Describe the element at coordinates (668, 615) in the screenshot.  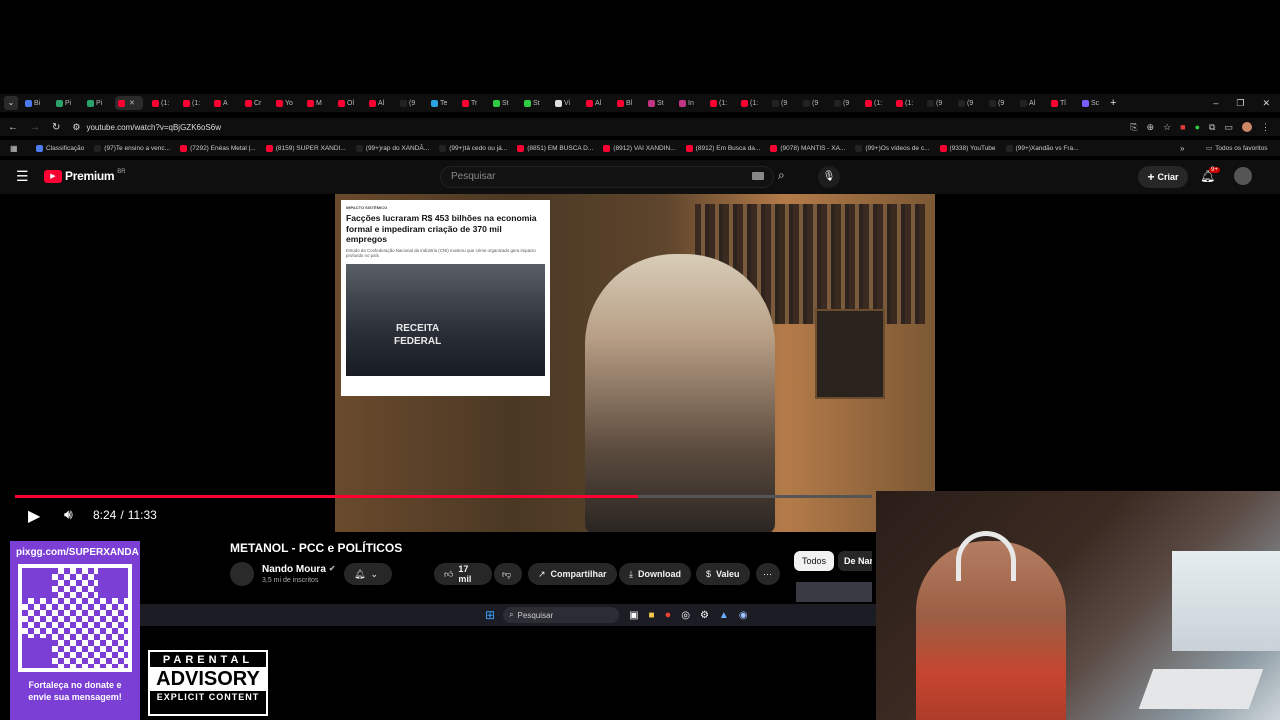
I see `chrome-icon: ●` at that location.